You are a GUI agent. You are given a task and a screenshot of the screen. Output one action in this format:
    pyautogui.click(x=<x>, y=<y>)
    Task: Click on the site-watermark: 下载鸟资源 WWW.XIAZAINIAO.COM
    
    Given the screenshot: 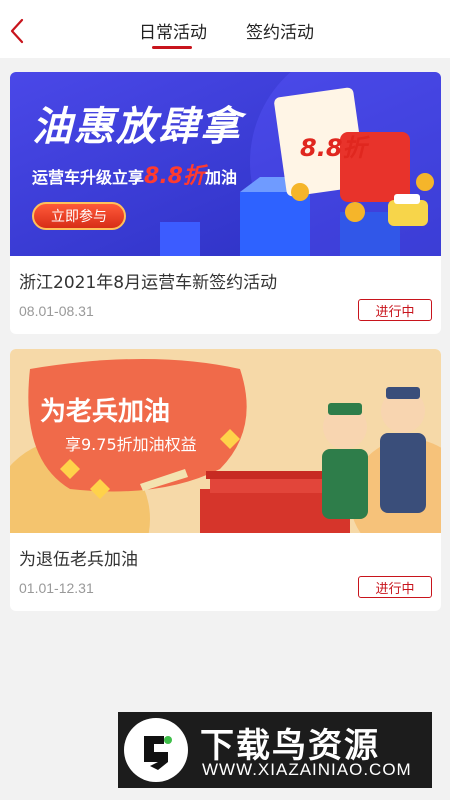 What is the action you would take?
    pyautogui.click(x=275, y=750)
    